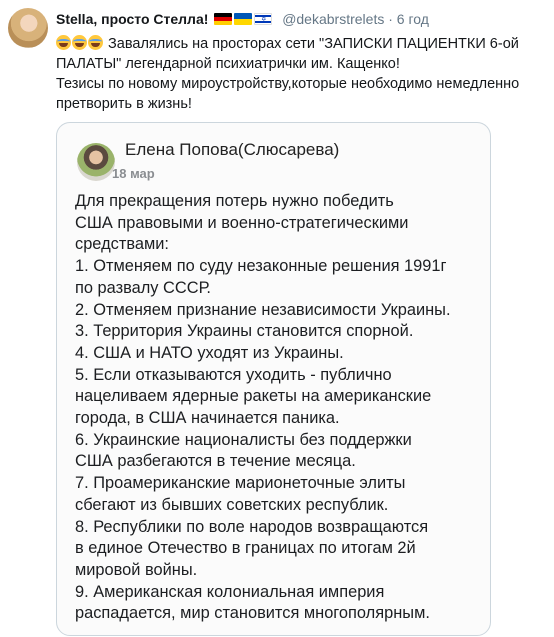  What do you see at coordinates (230, 591) in the screenshot?
I see `post-text-line: 9. Американская колониальная империя` at bounding box center [230, 591].